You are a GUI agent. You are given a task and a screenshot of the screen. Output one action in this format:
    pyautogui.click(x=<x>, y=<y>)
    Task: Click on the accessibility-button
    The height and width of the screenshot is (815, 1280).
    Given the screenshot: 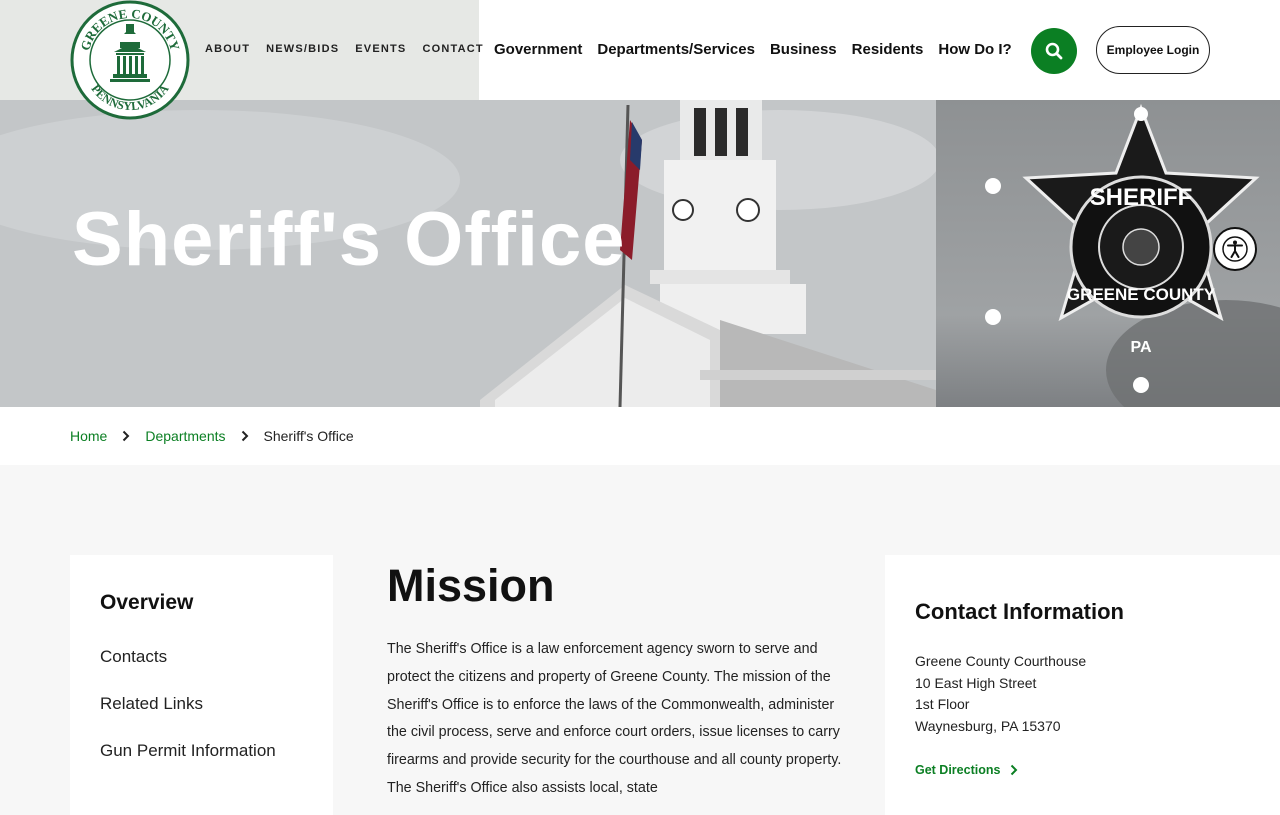 What is the action you would take?
    pyautogui.click(x=1235, y=249)
    